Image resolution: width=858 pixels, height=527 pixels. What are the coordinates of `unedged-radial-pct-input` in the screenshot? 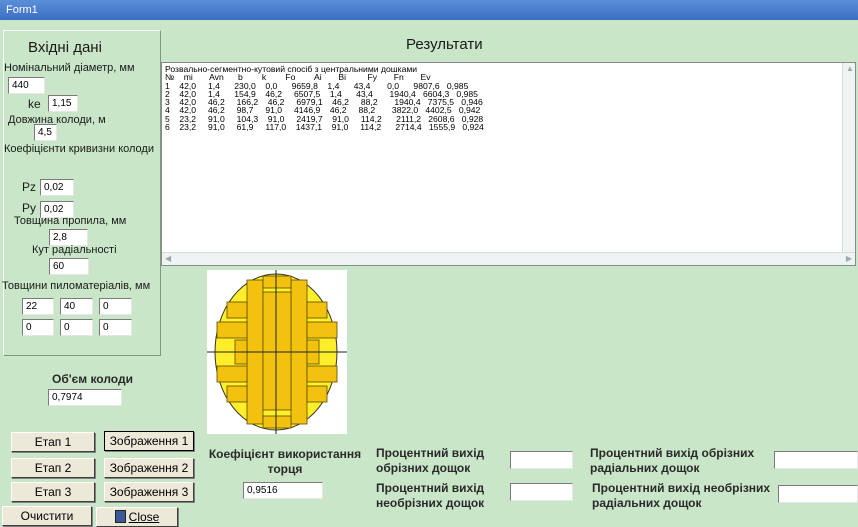 It's located at (818, 494).